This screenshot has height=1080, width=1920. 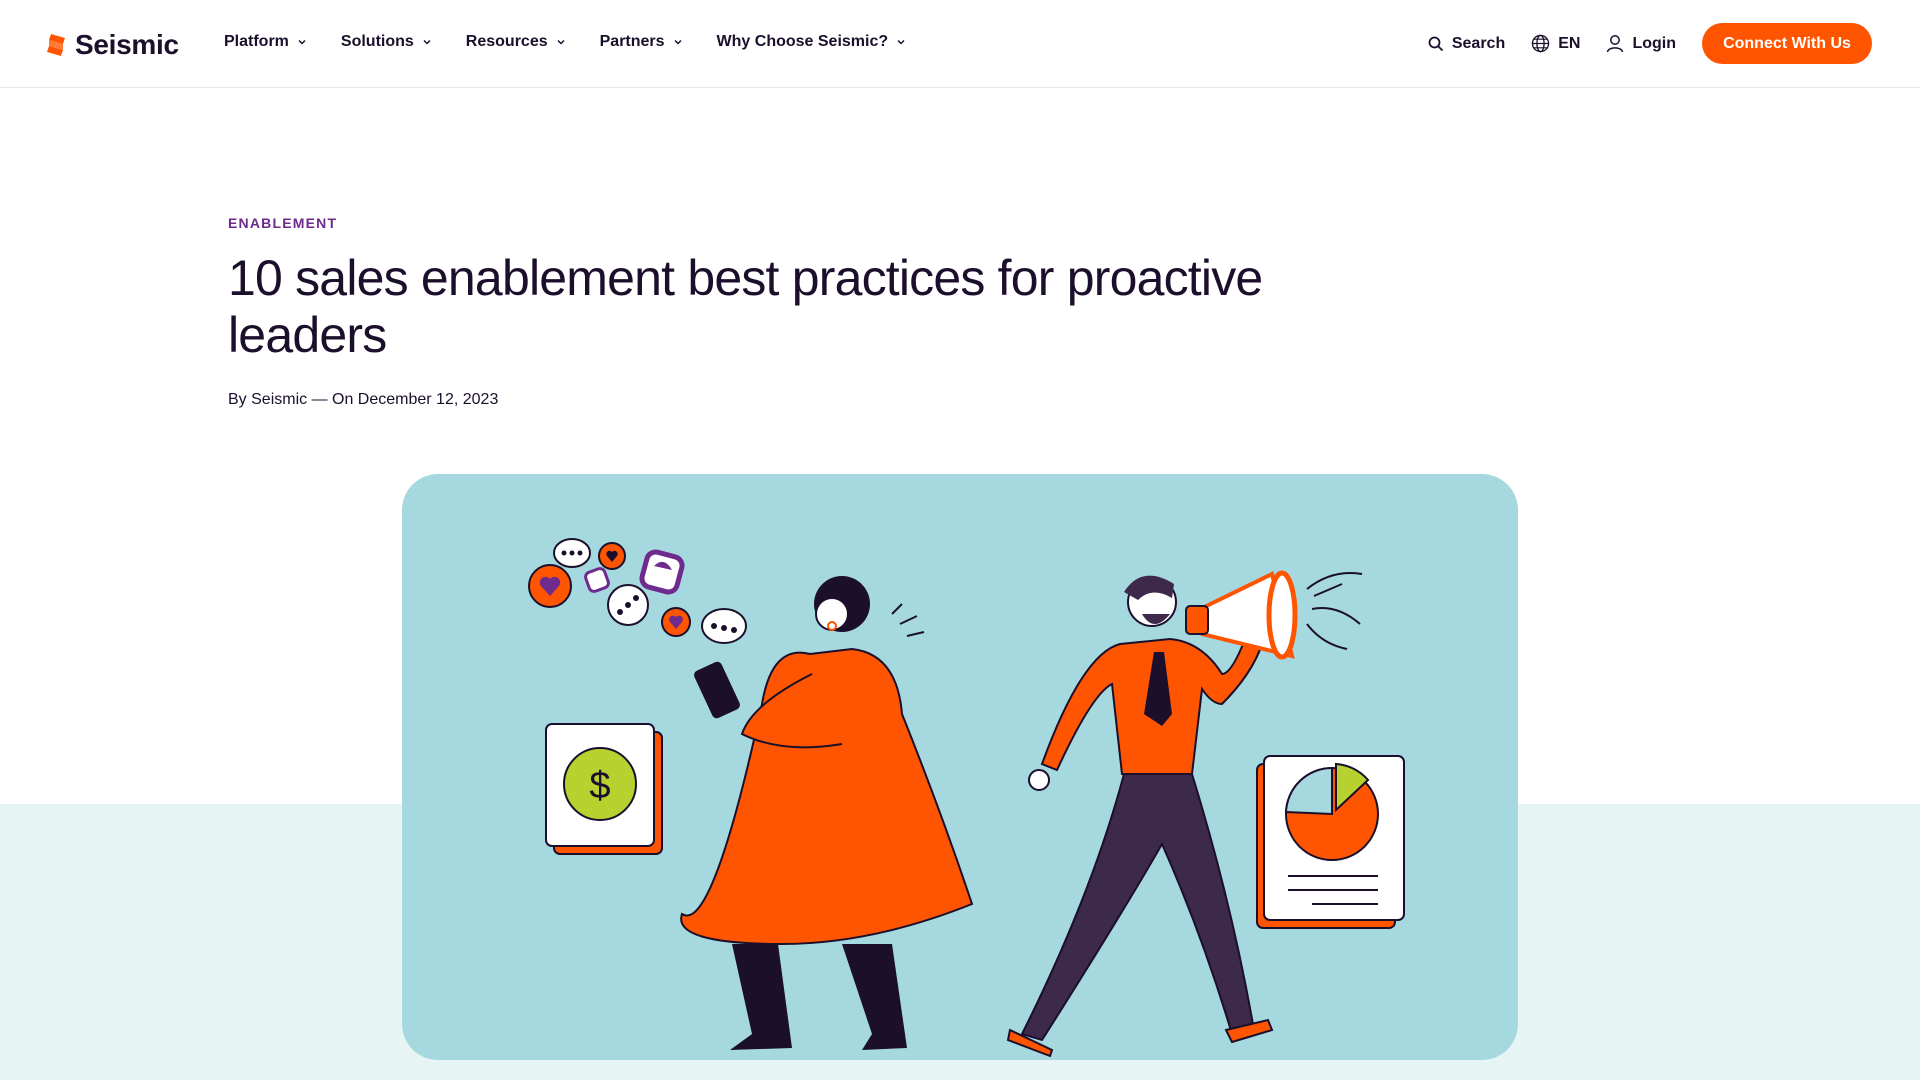 I want to click on connect-with-us-button: Connect With Us, so click(x=1787, y=43).